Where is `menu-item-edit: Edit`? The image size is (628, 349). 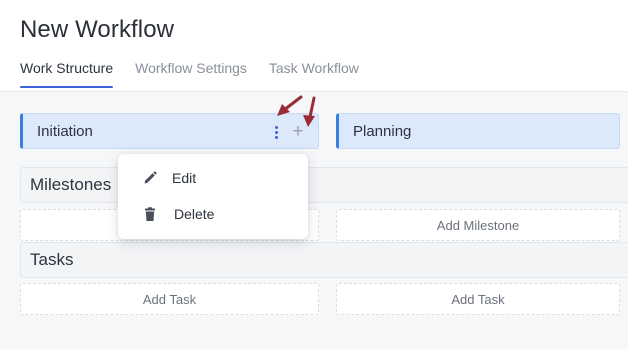 menu-item-edit: Edit is located at coordinates (213, 178).